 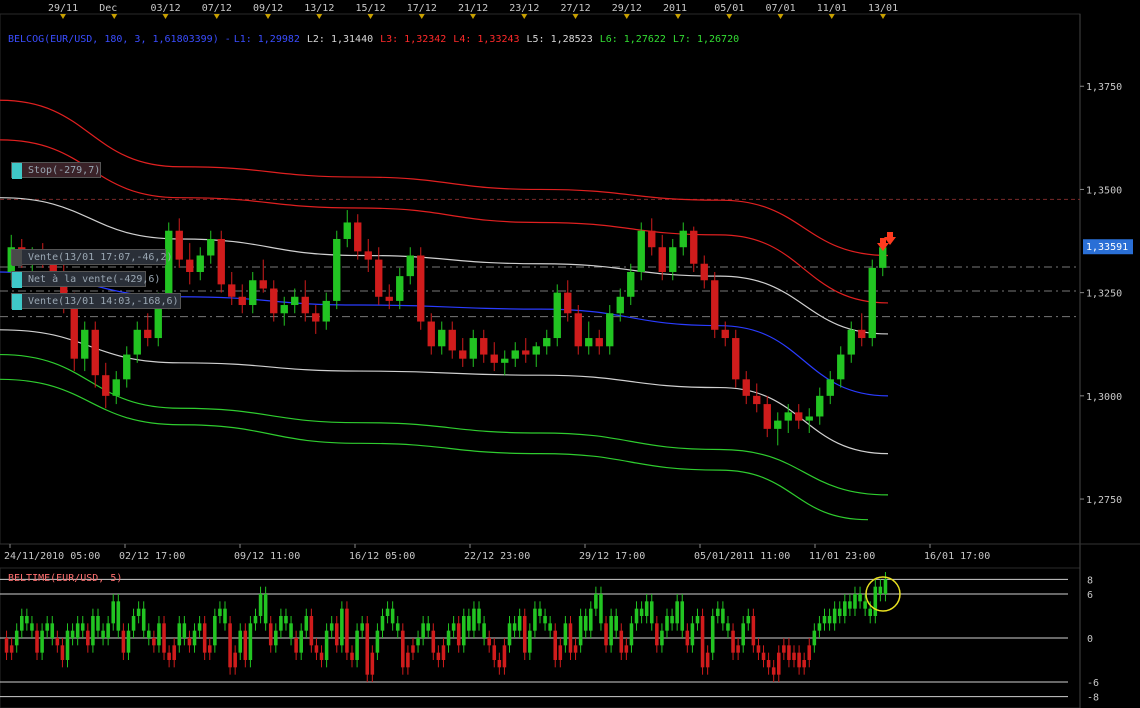 What do you see at coordinates (340, 39) in the screenshot?
I see `legend-level-L2: L2: 1,31440` at bounding box center [340, 39].